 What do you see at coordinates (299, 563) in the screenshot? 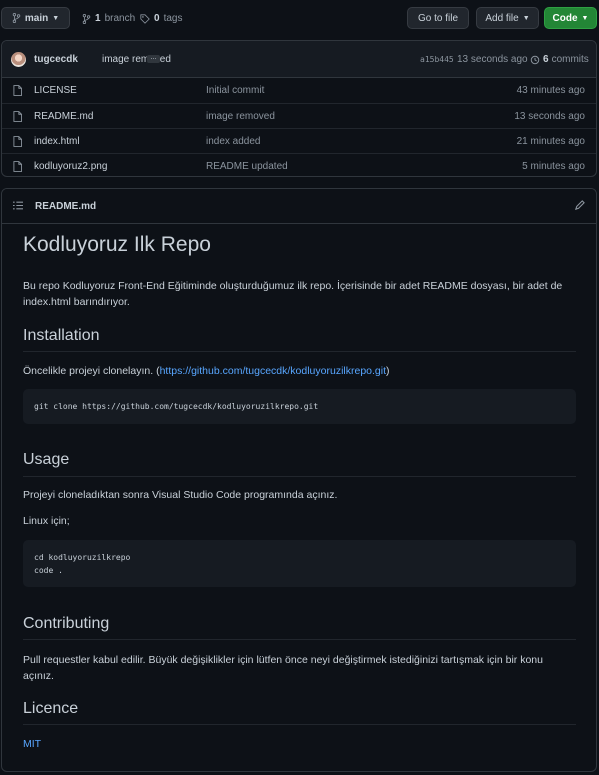
I see `usage-code-block: cd kodluyoruzilkrepo code .` at bounding box center [299, 563].